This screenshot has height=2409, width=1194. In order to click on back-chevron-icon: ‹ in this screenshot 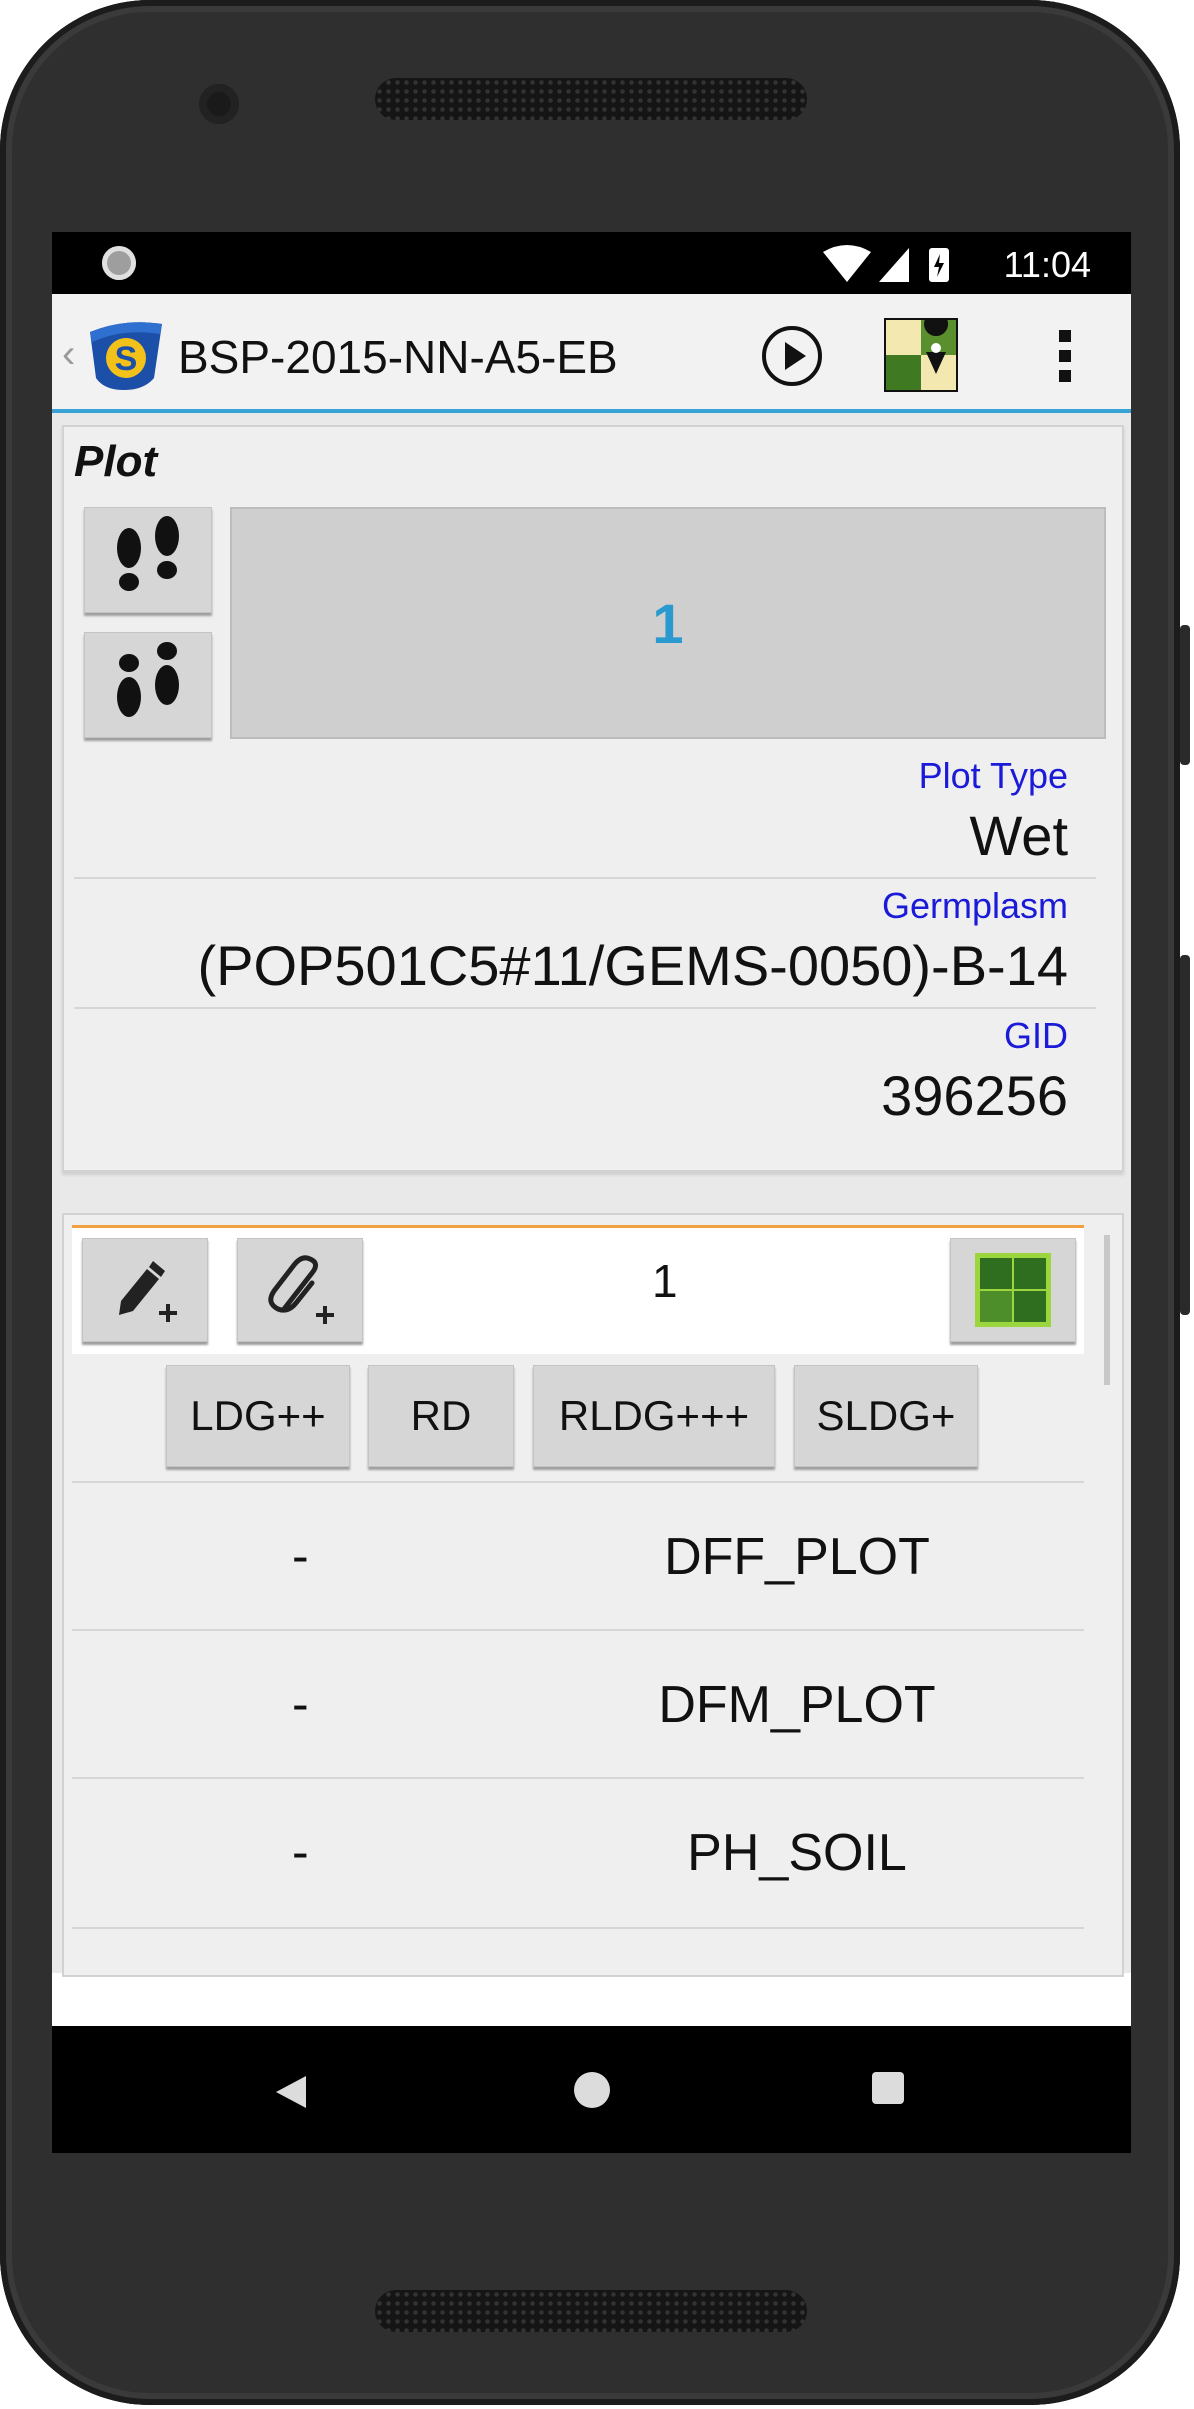, I will do `click(68, 354)`.